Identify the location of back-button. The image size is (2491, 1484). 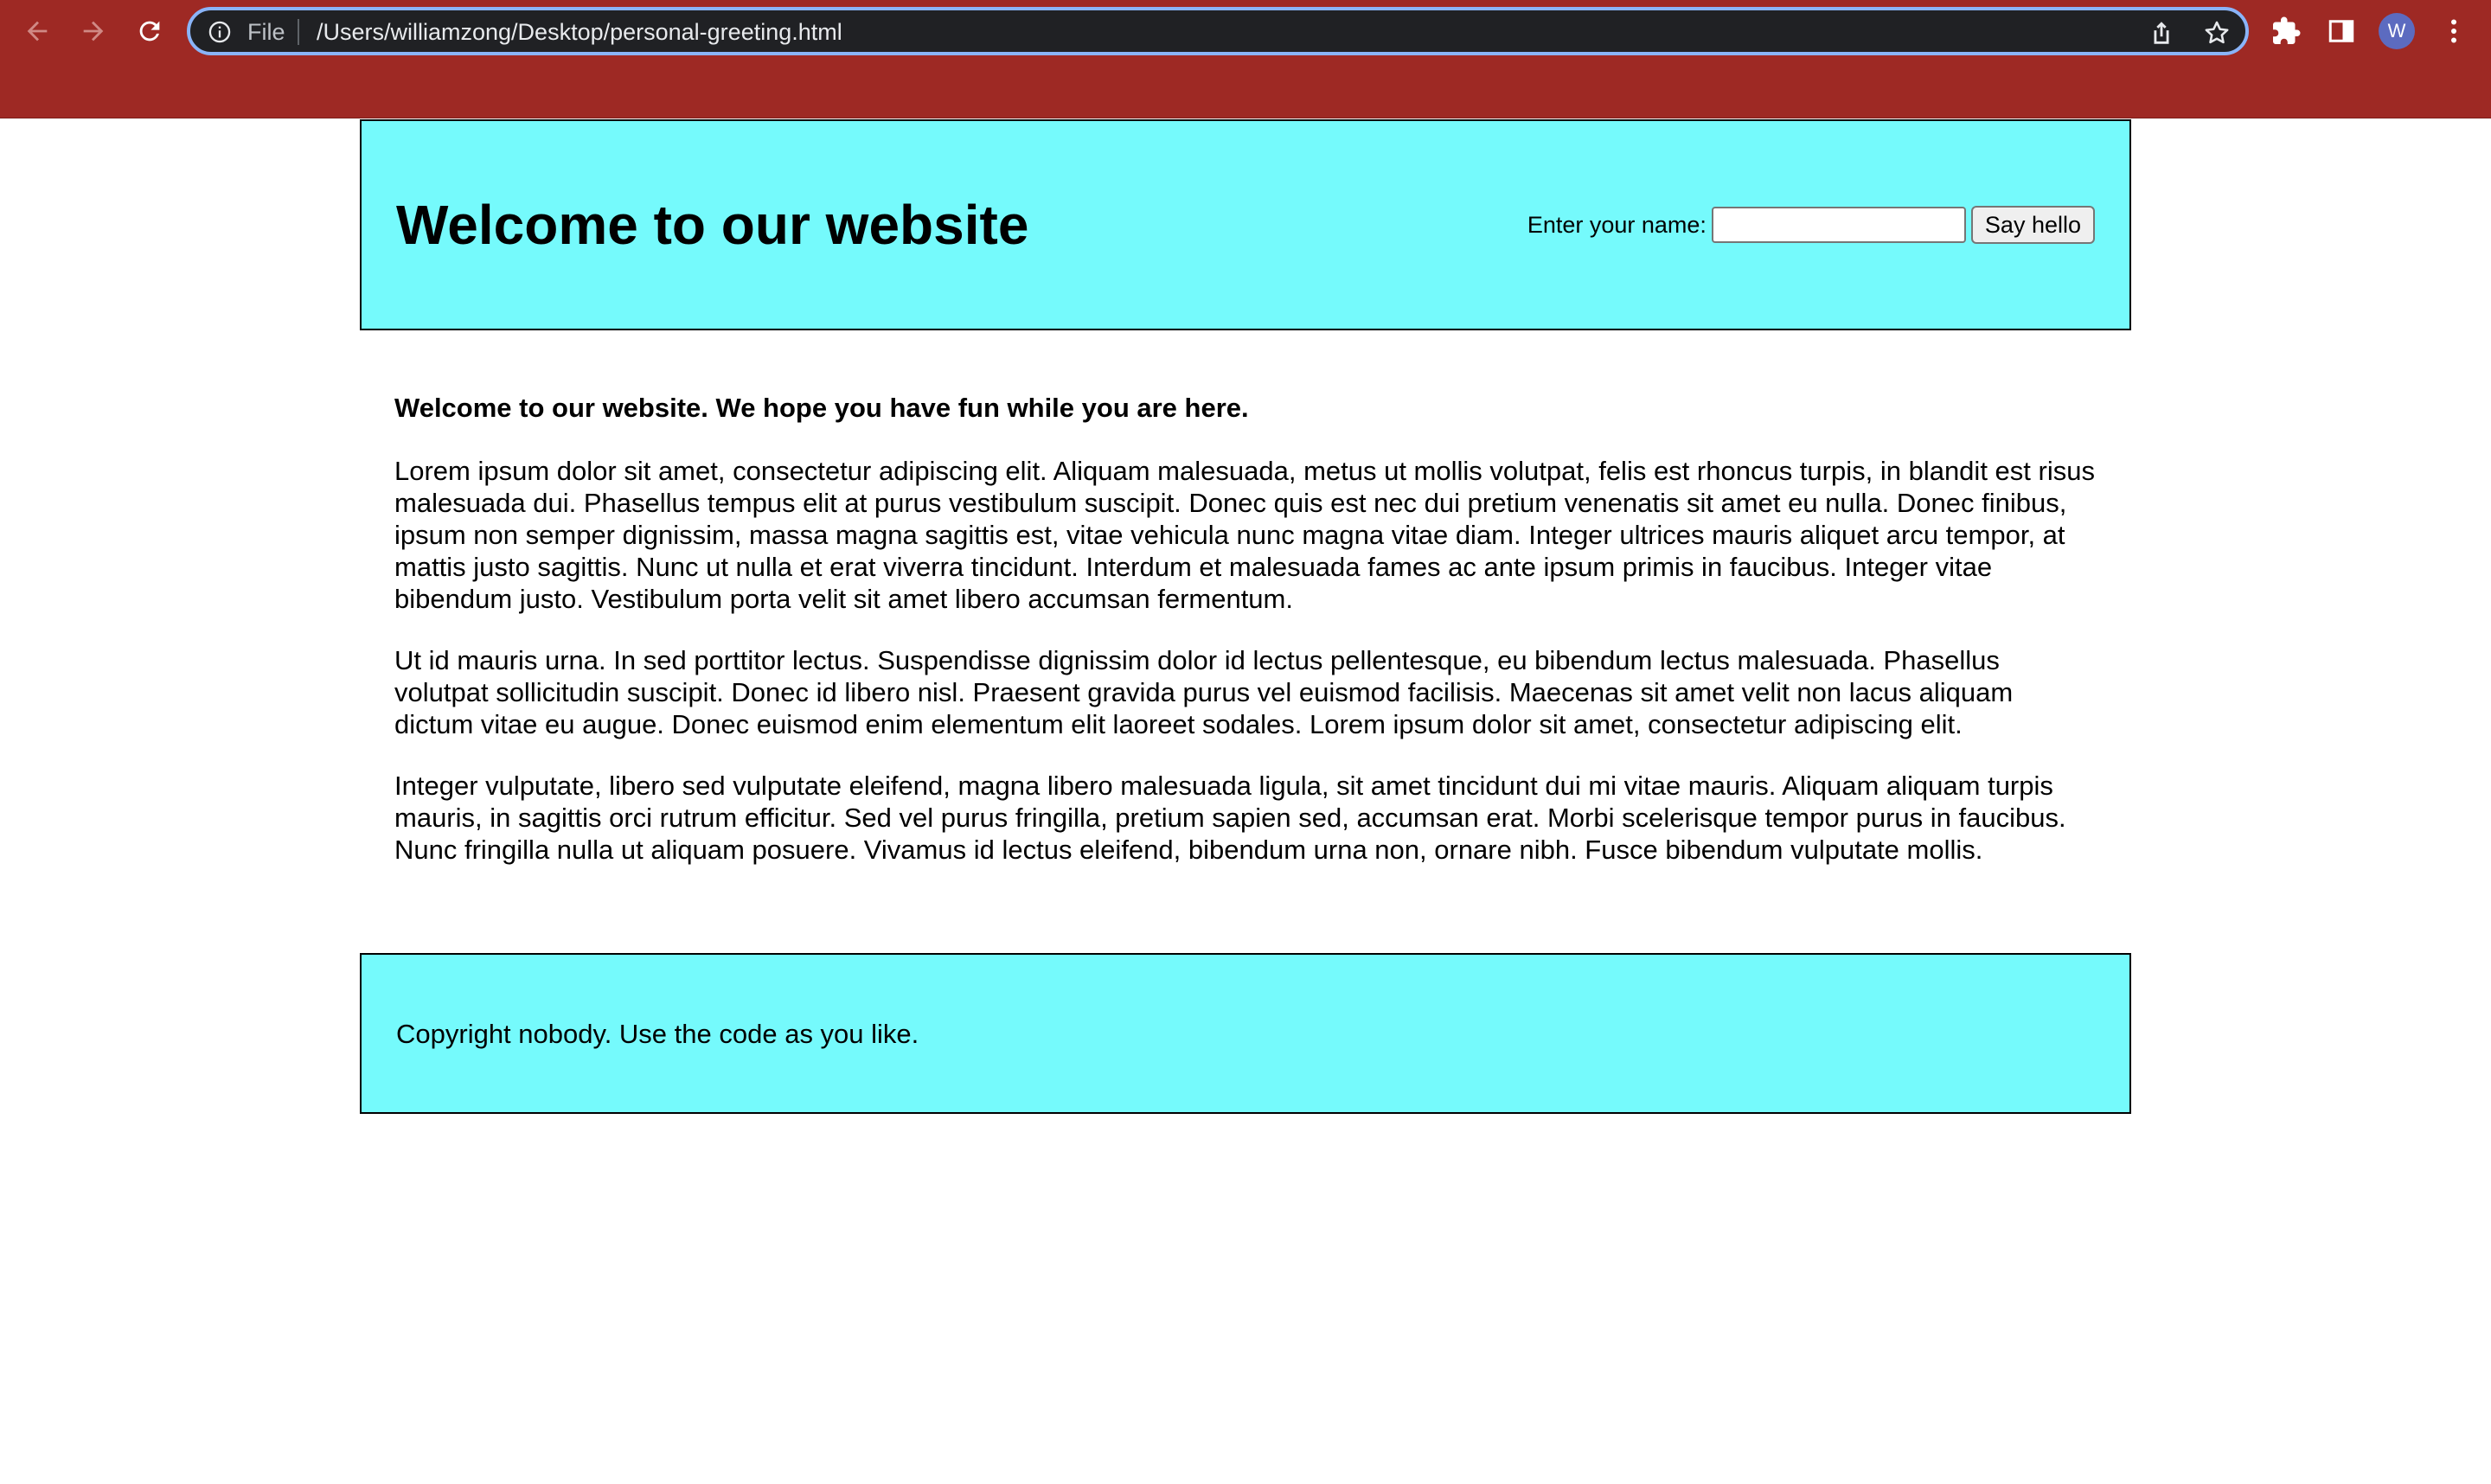
(37, 32).